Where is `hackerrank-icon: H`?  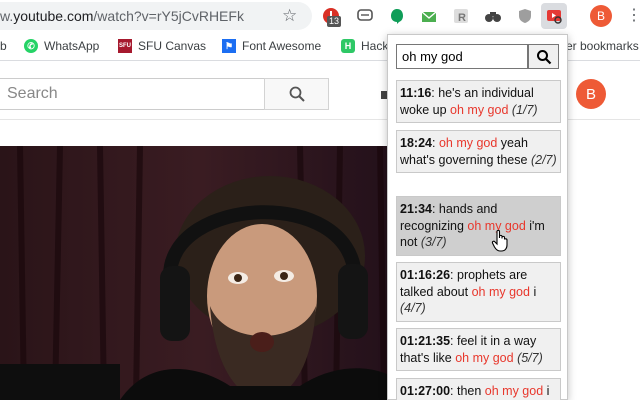 hackerrank-icon: H is located at coordinates (348, 46).